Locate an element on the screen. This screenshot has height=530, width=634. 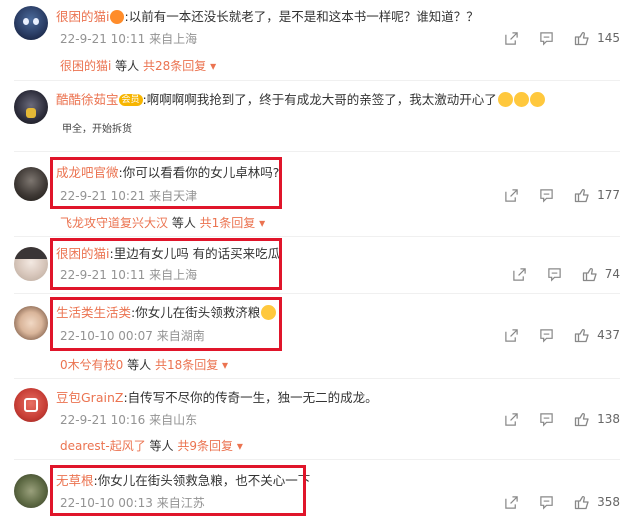
reply-summary: dearest-起风了 等人 共9条回复 ▾ is located at coordinates (151, 446).